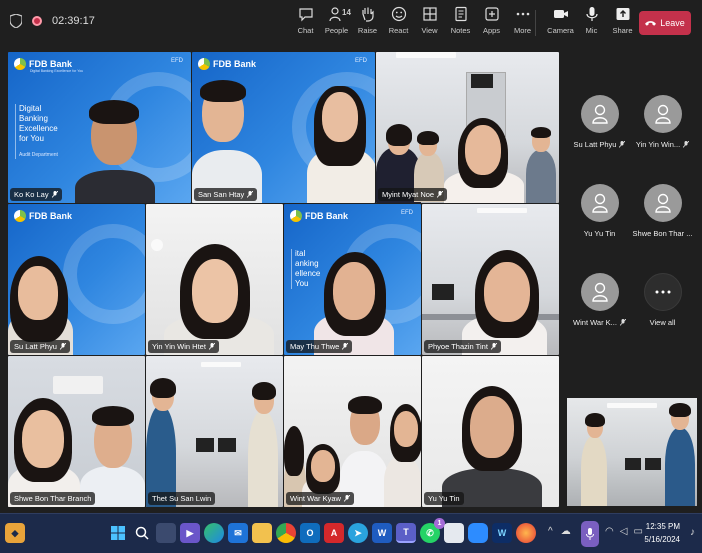 The image size is (702, 553). I want to click on task-view-icon, so click(166, 533).